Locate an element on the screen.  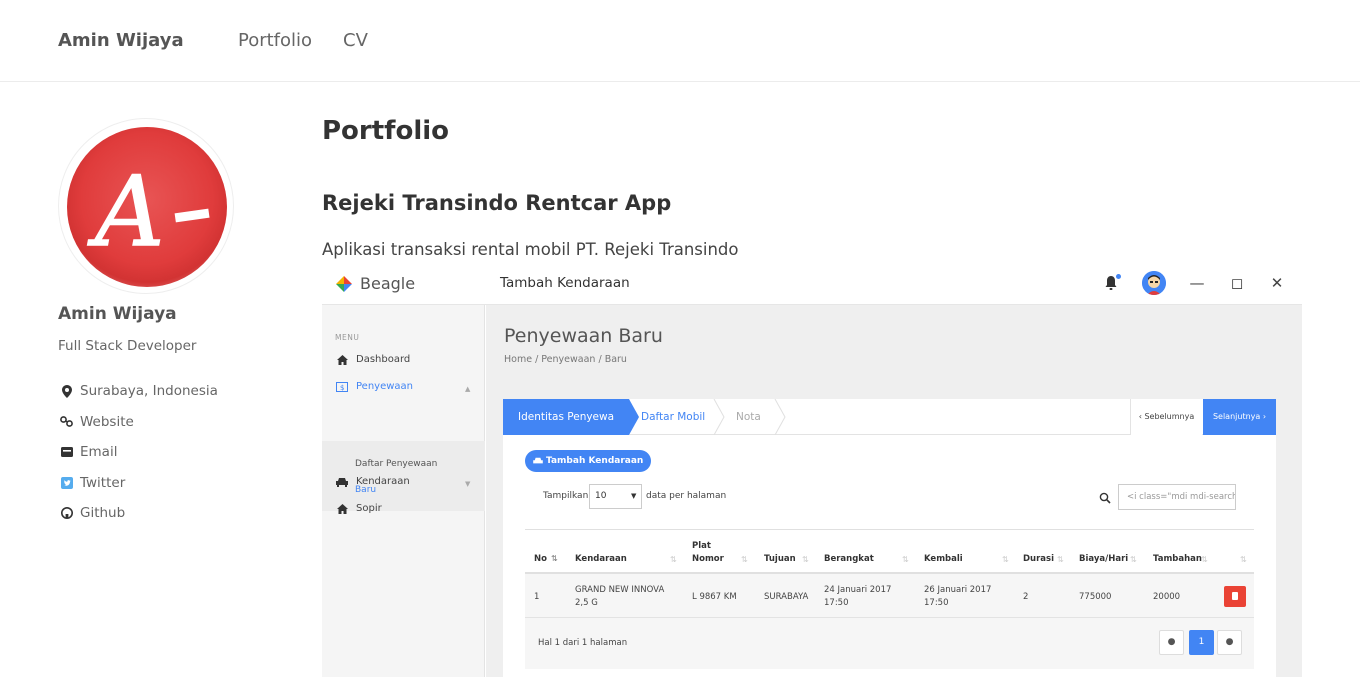
info-location-label: Surabaya, Indonesia is located at coordinates (149, 391).